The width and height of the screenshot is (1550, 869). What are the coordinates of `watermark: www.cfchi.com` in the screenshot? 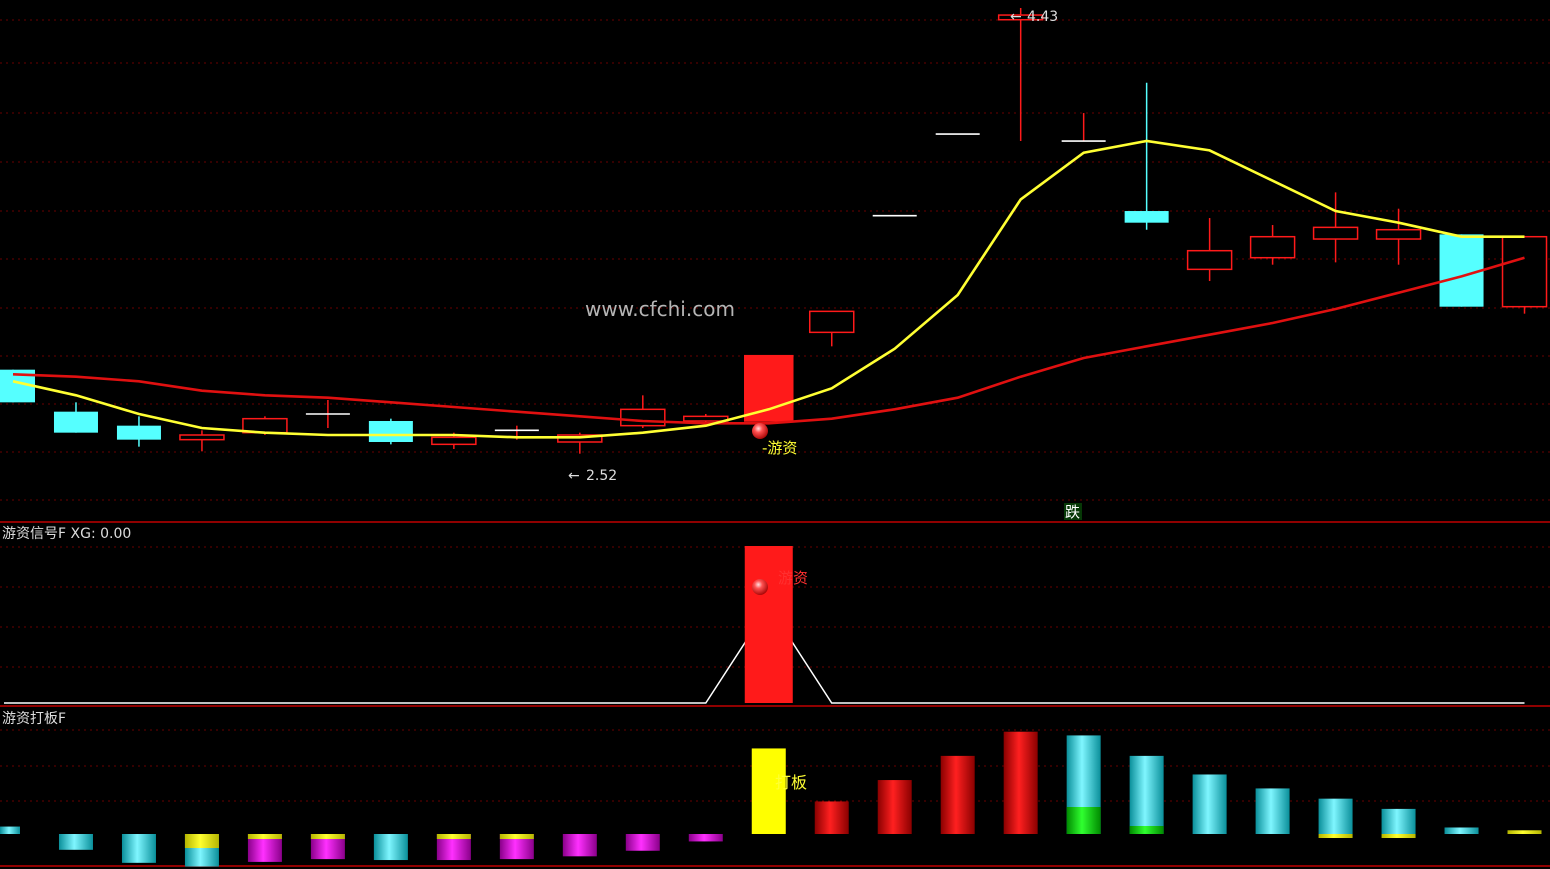 It's located at (660, 309).